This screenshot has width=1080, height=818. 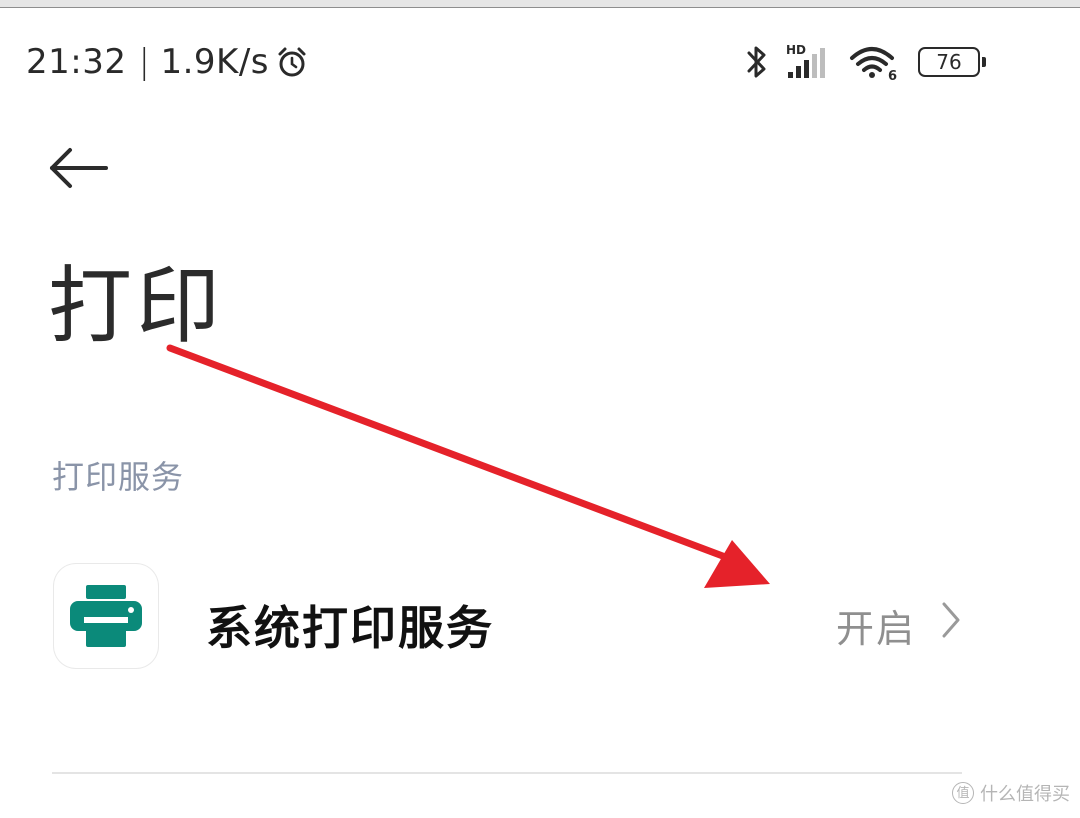 What do you see at coordinates (136, 306) in the screenshot?
I see `page-title: 打印` at bounding box center [136, 306].